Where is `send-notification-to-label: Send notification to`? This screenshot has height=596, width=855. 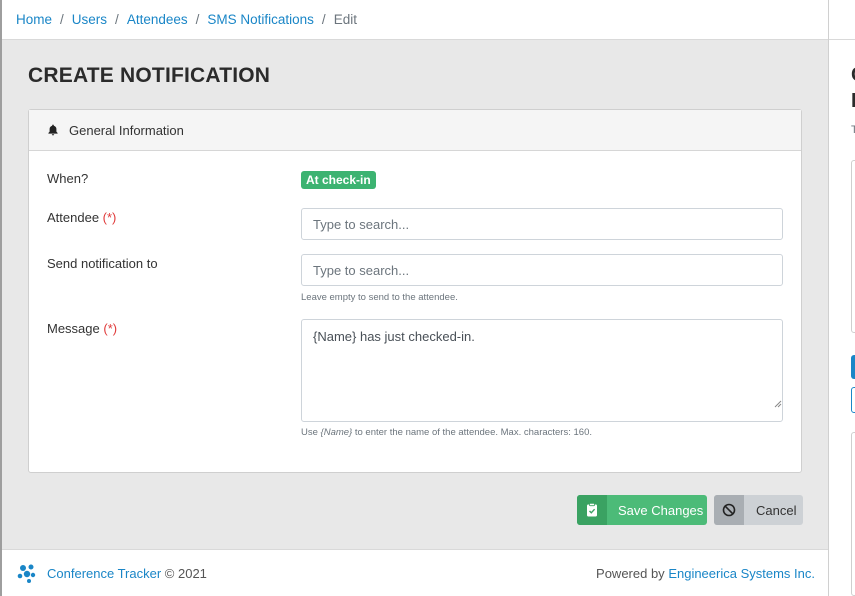 send-notification-to-label: Send notification to is located at coordinates (102, 263).